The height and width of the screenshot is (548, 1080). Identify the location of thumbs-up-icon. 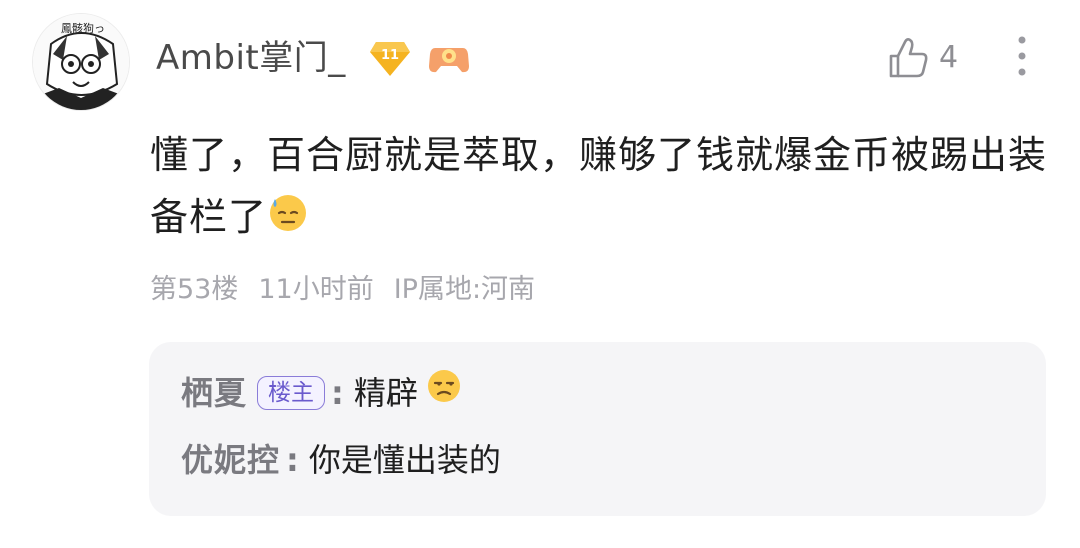
(908, 58).